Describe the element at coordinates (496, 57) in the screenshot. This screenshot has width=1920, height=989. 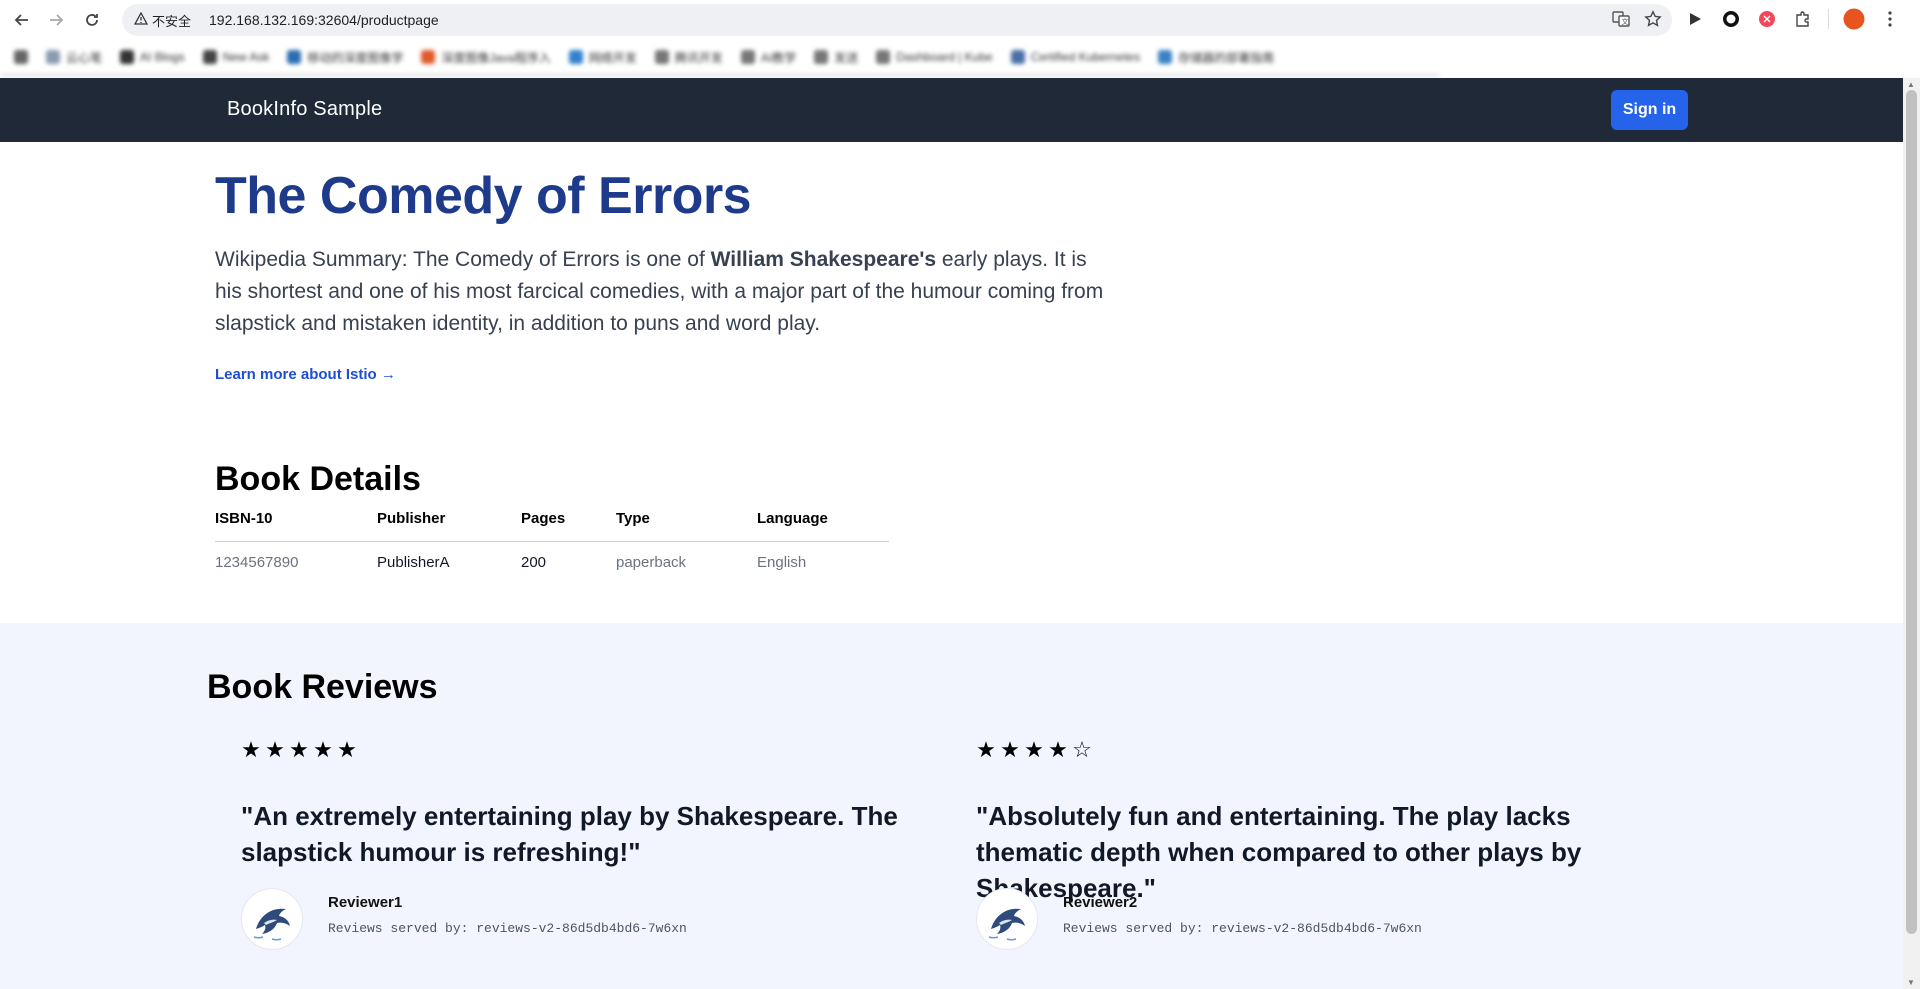
I see `bookmark-label: 深度图像Java程序入` at that location.